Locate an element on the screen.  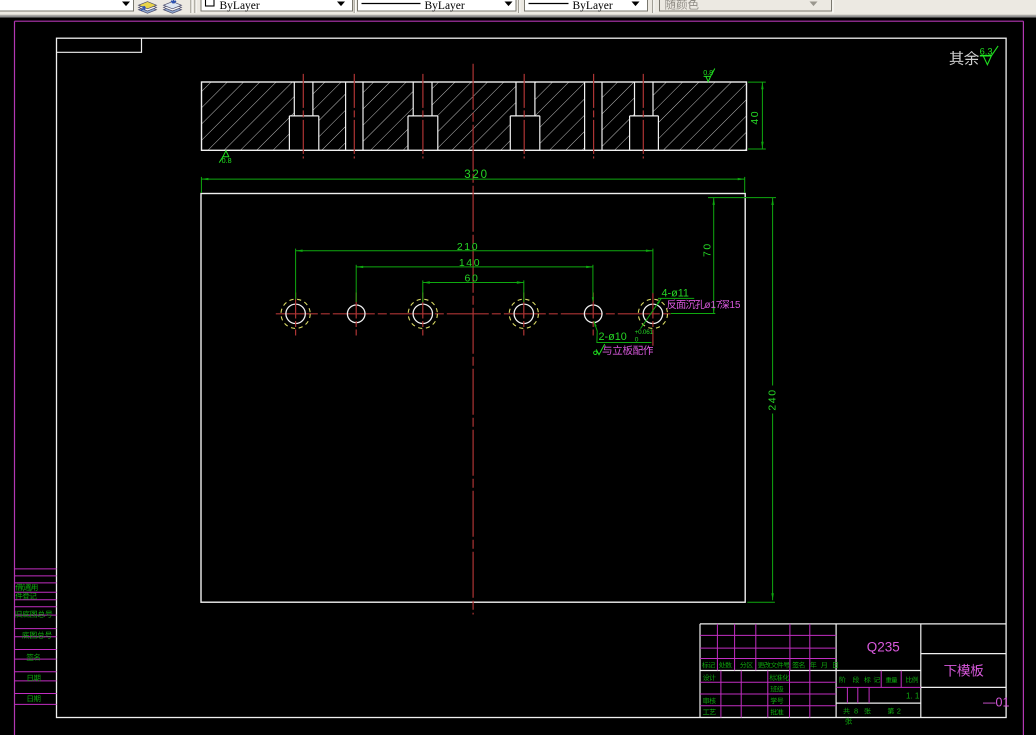
svg-text: +0.061 is located at coordinates (644, 332).